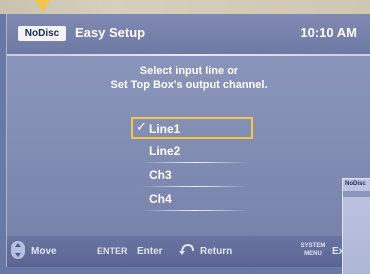  Describe the element at coordinates (355, 184) in the screenshot. I see `mini-disc-status: NoDisc` at that location.